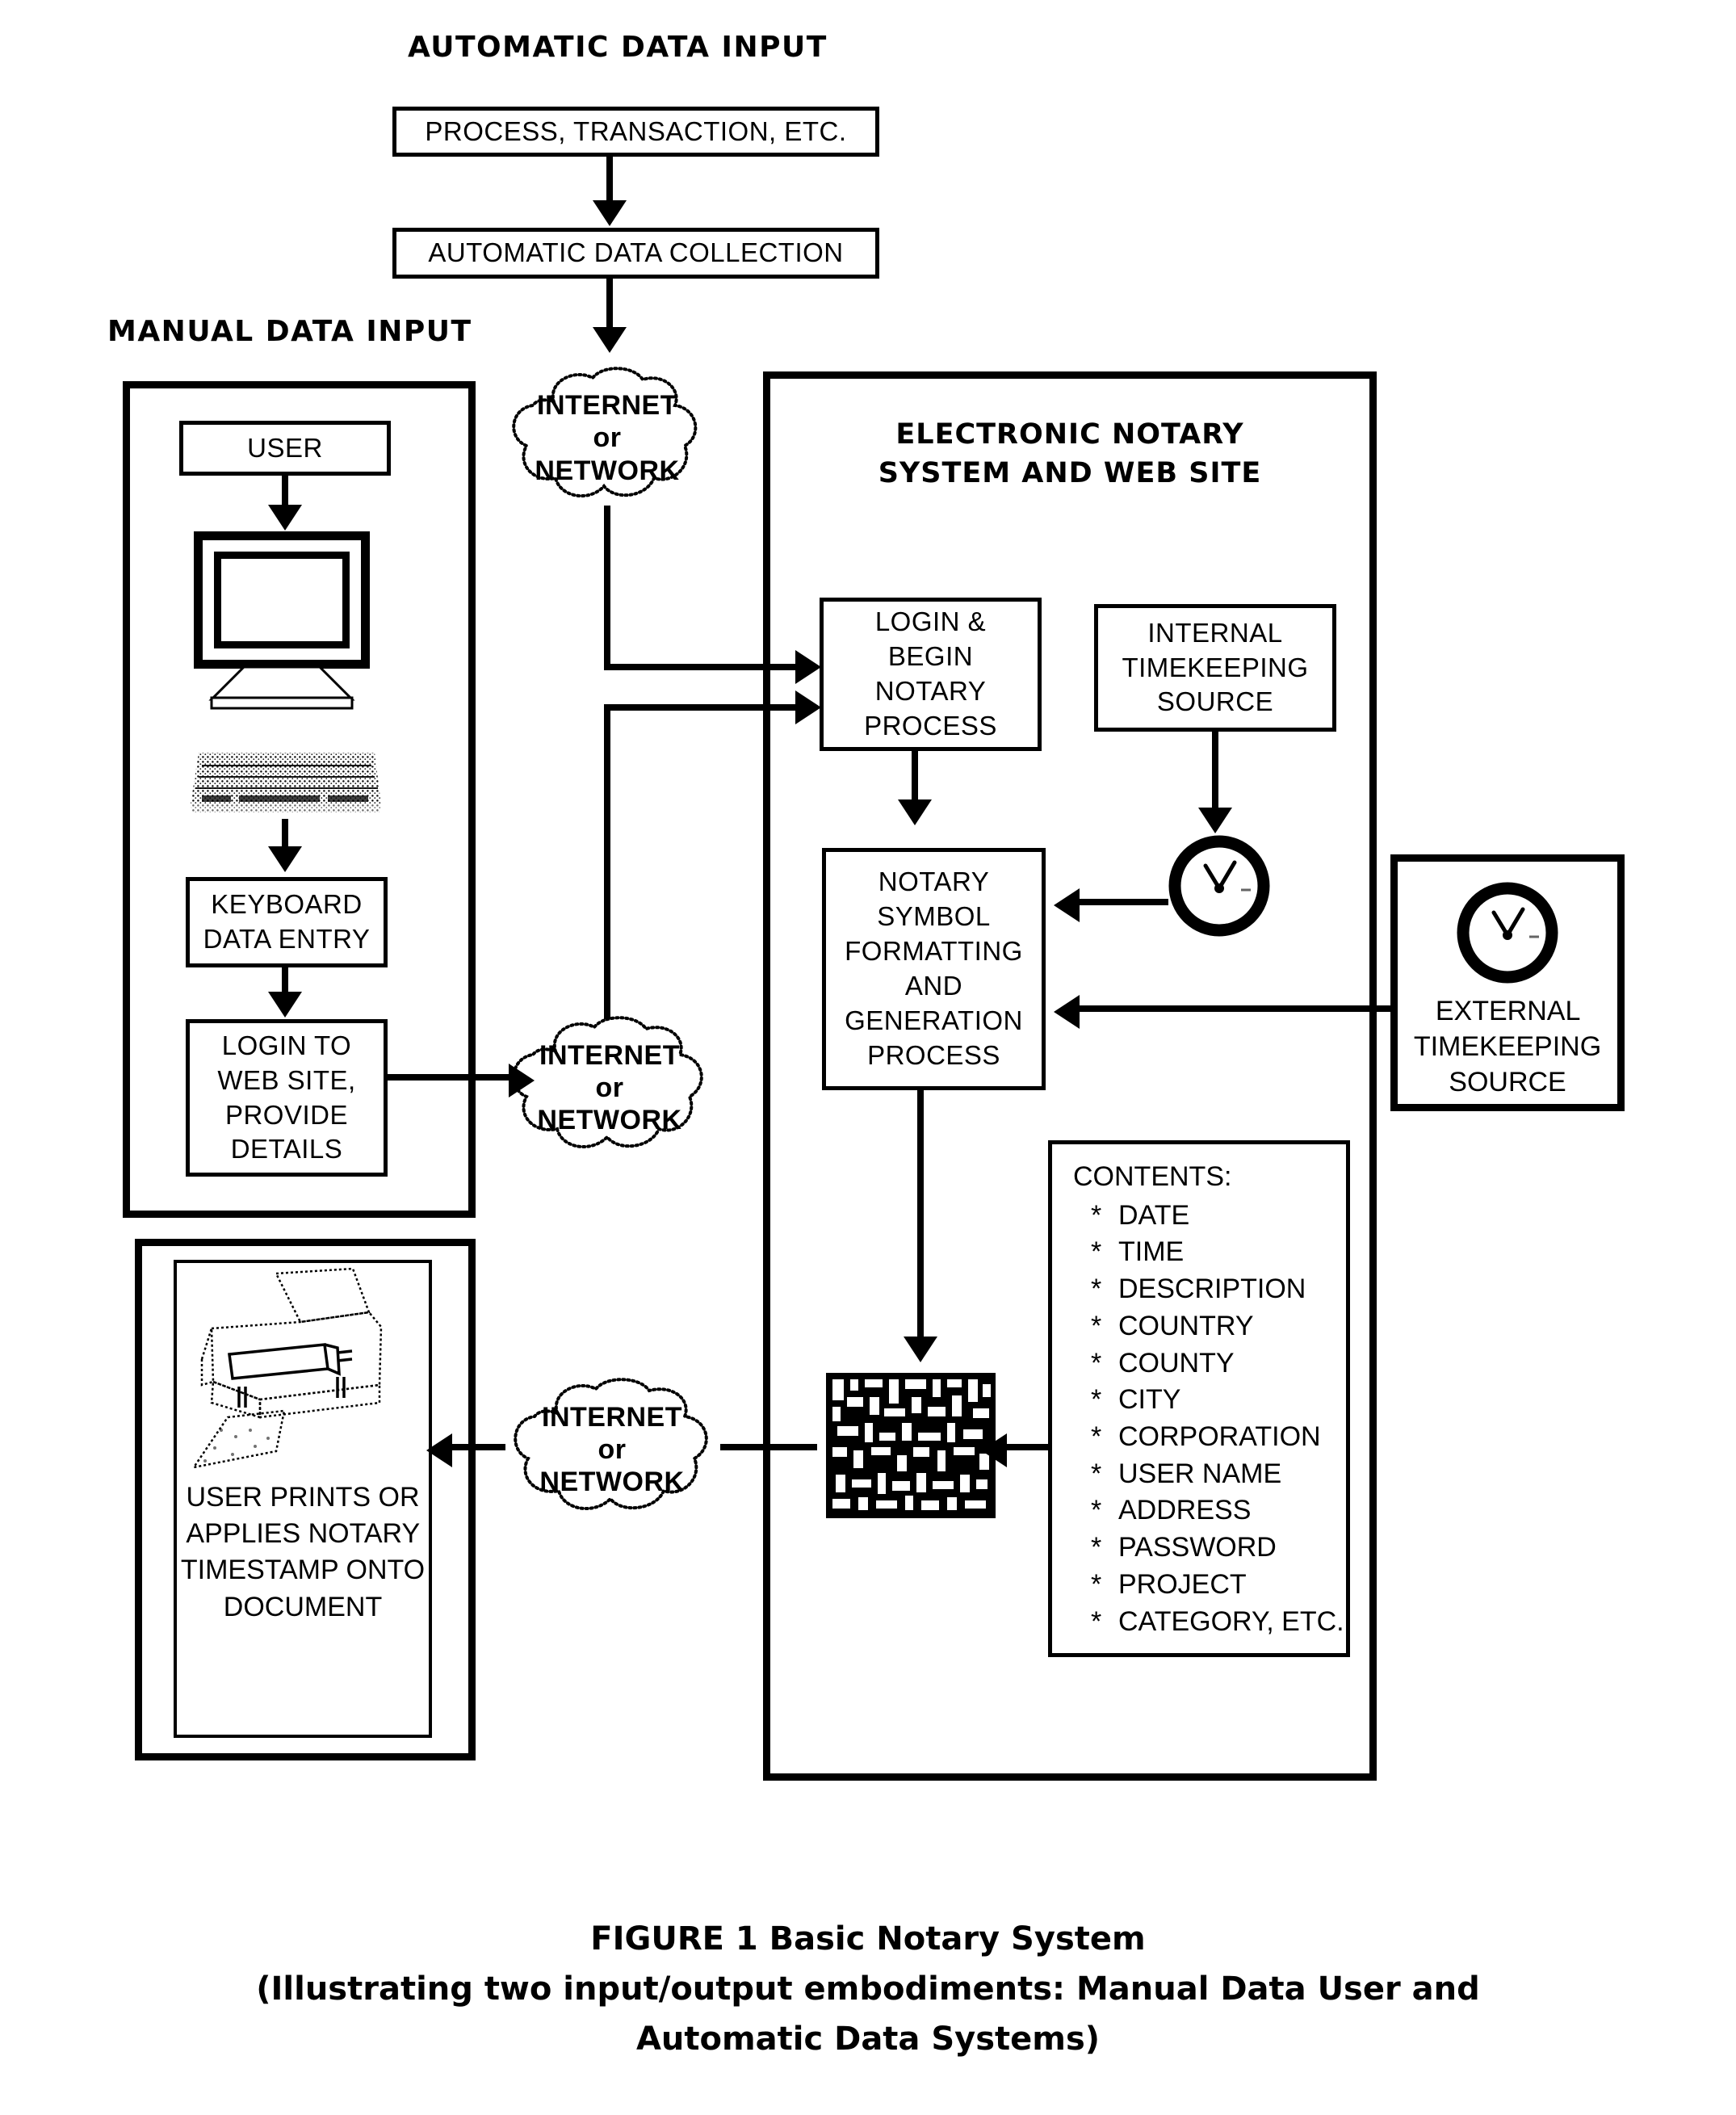 Image resolution: width=1736 pixels, height=2115 pixels. What do you see at coordinates (479, 1447) in the screenshot?
I see `connector-bottomcloud-to-printer` at bounding box center [479, 1447].